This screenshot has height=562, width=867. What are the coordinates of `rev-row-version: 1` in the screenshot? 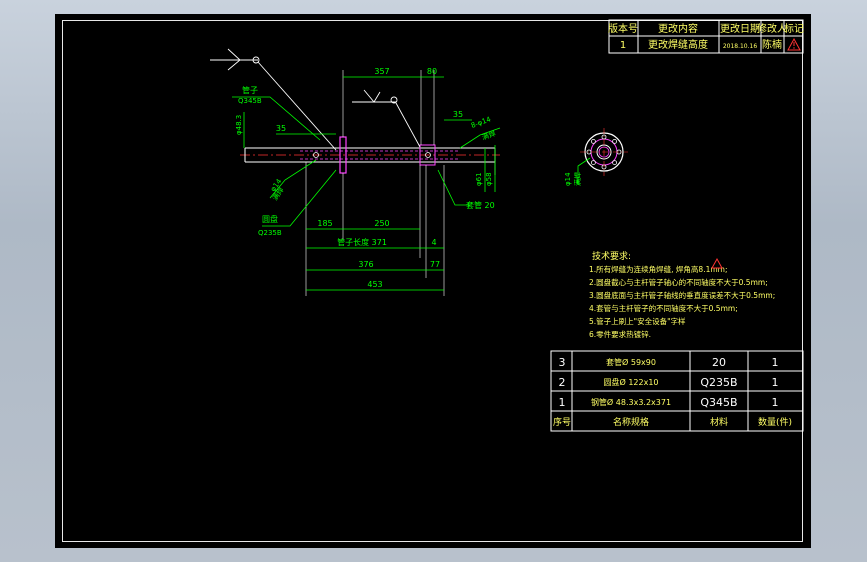 It's located at (623, 45).